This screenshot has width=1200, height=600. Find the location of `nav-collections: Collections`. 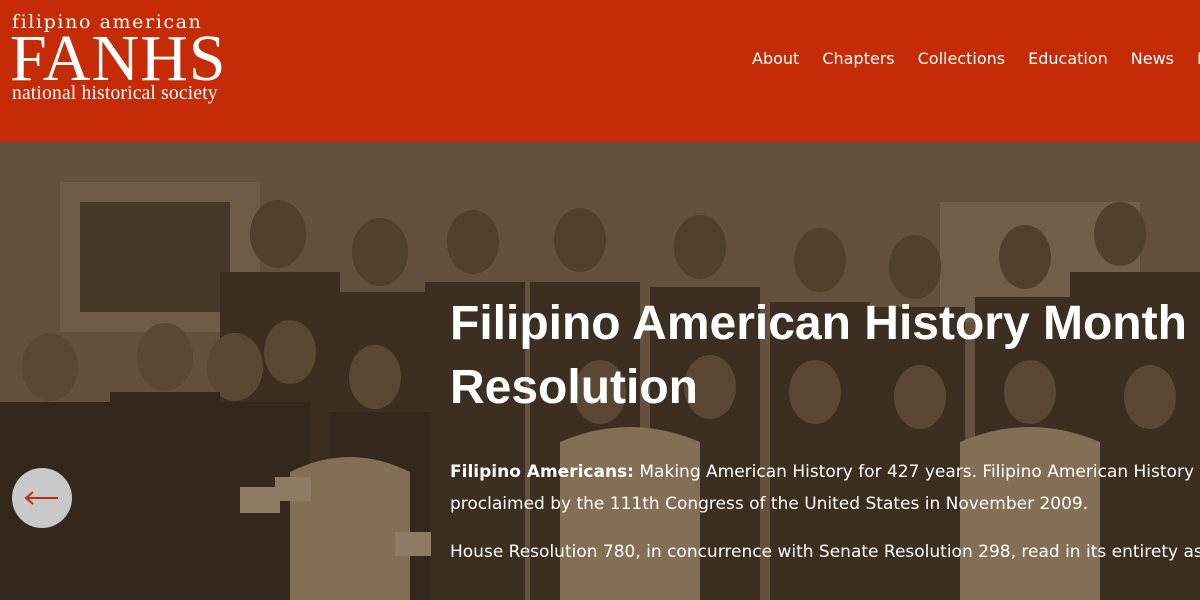

nav-collections: Collections is located at coordinates (961, 59).